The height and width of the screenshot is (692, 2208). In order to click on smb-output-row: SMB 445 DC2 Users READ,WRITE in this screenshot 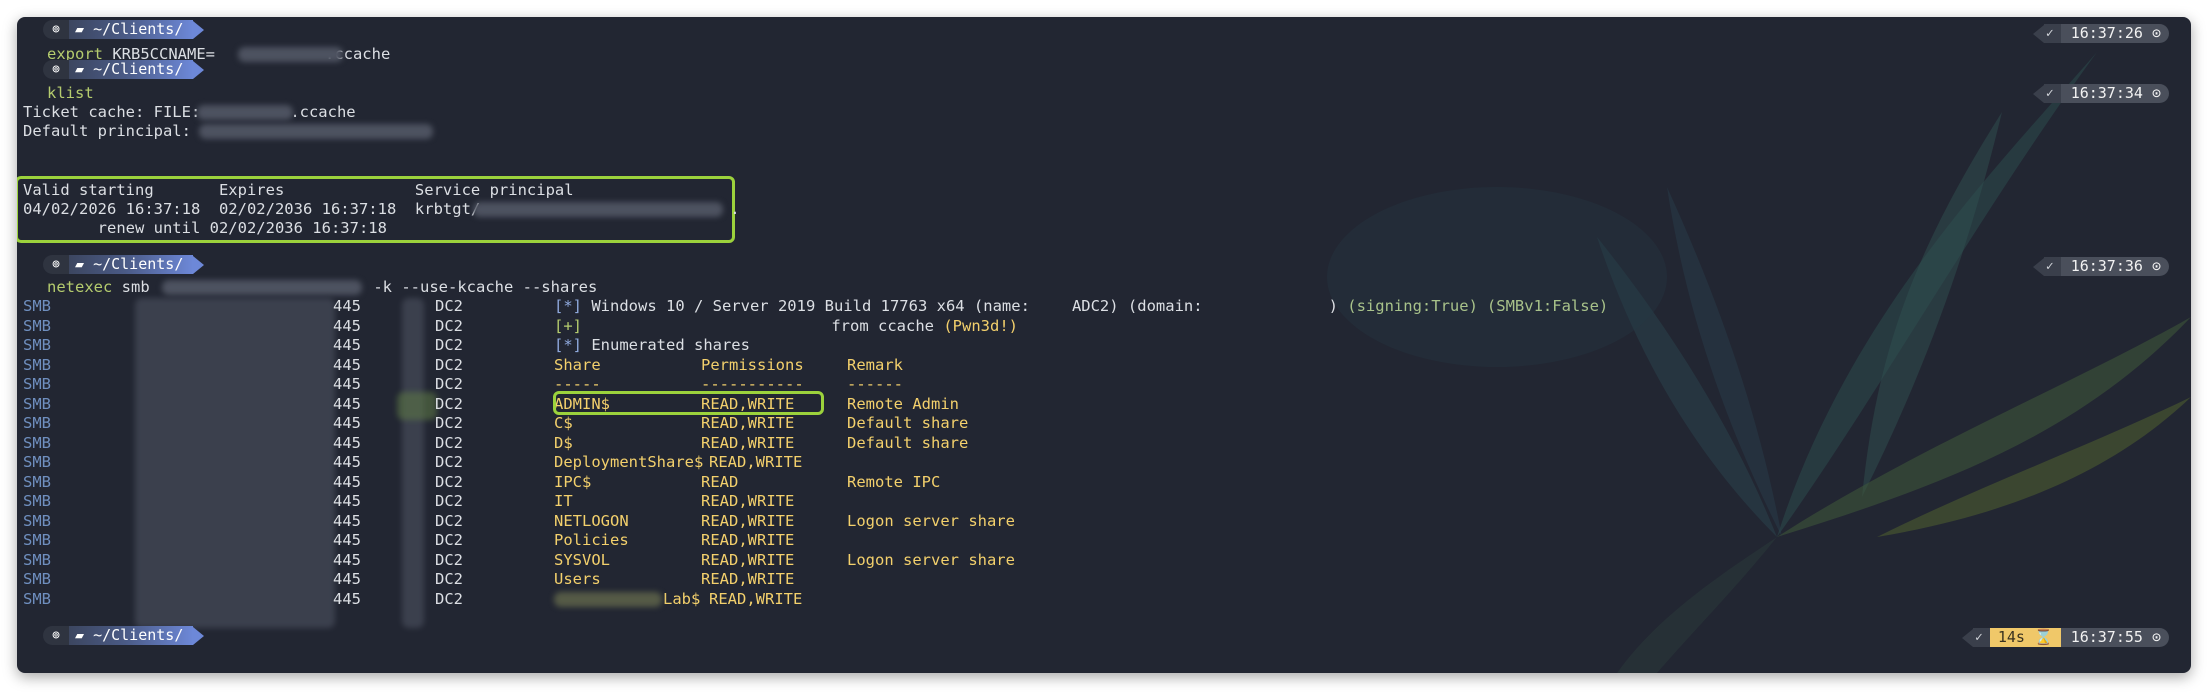, I will do `click(1104, 579)`.